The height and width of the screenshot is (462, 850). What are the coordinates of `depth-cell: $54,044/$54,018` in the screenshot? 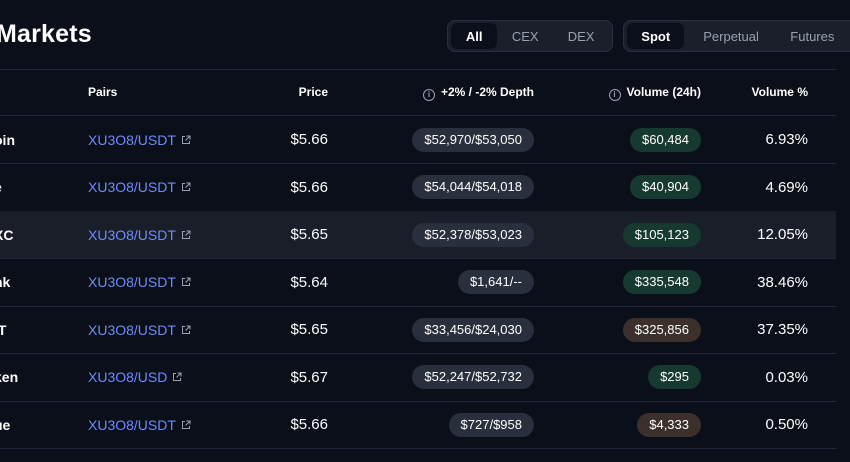 It's located at (473, 187).